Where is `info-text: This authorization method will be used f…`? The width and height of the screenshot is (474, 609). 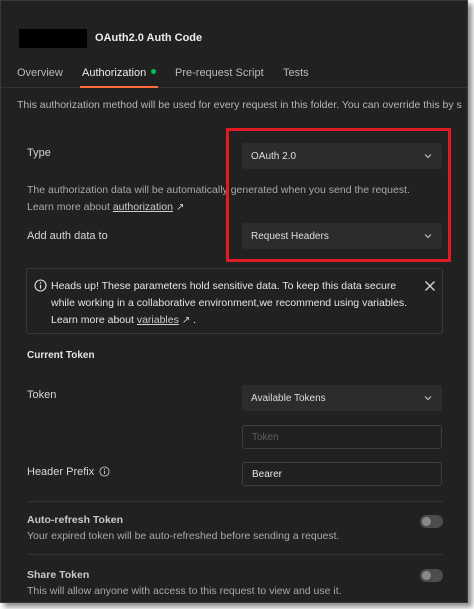 info-text: This authorization method will be used f… is located at coordinates (239, 105).